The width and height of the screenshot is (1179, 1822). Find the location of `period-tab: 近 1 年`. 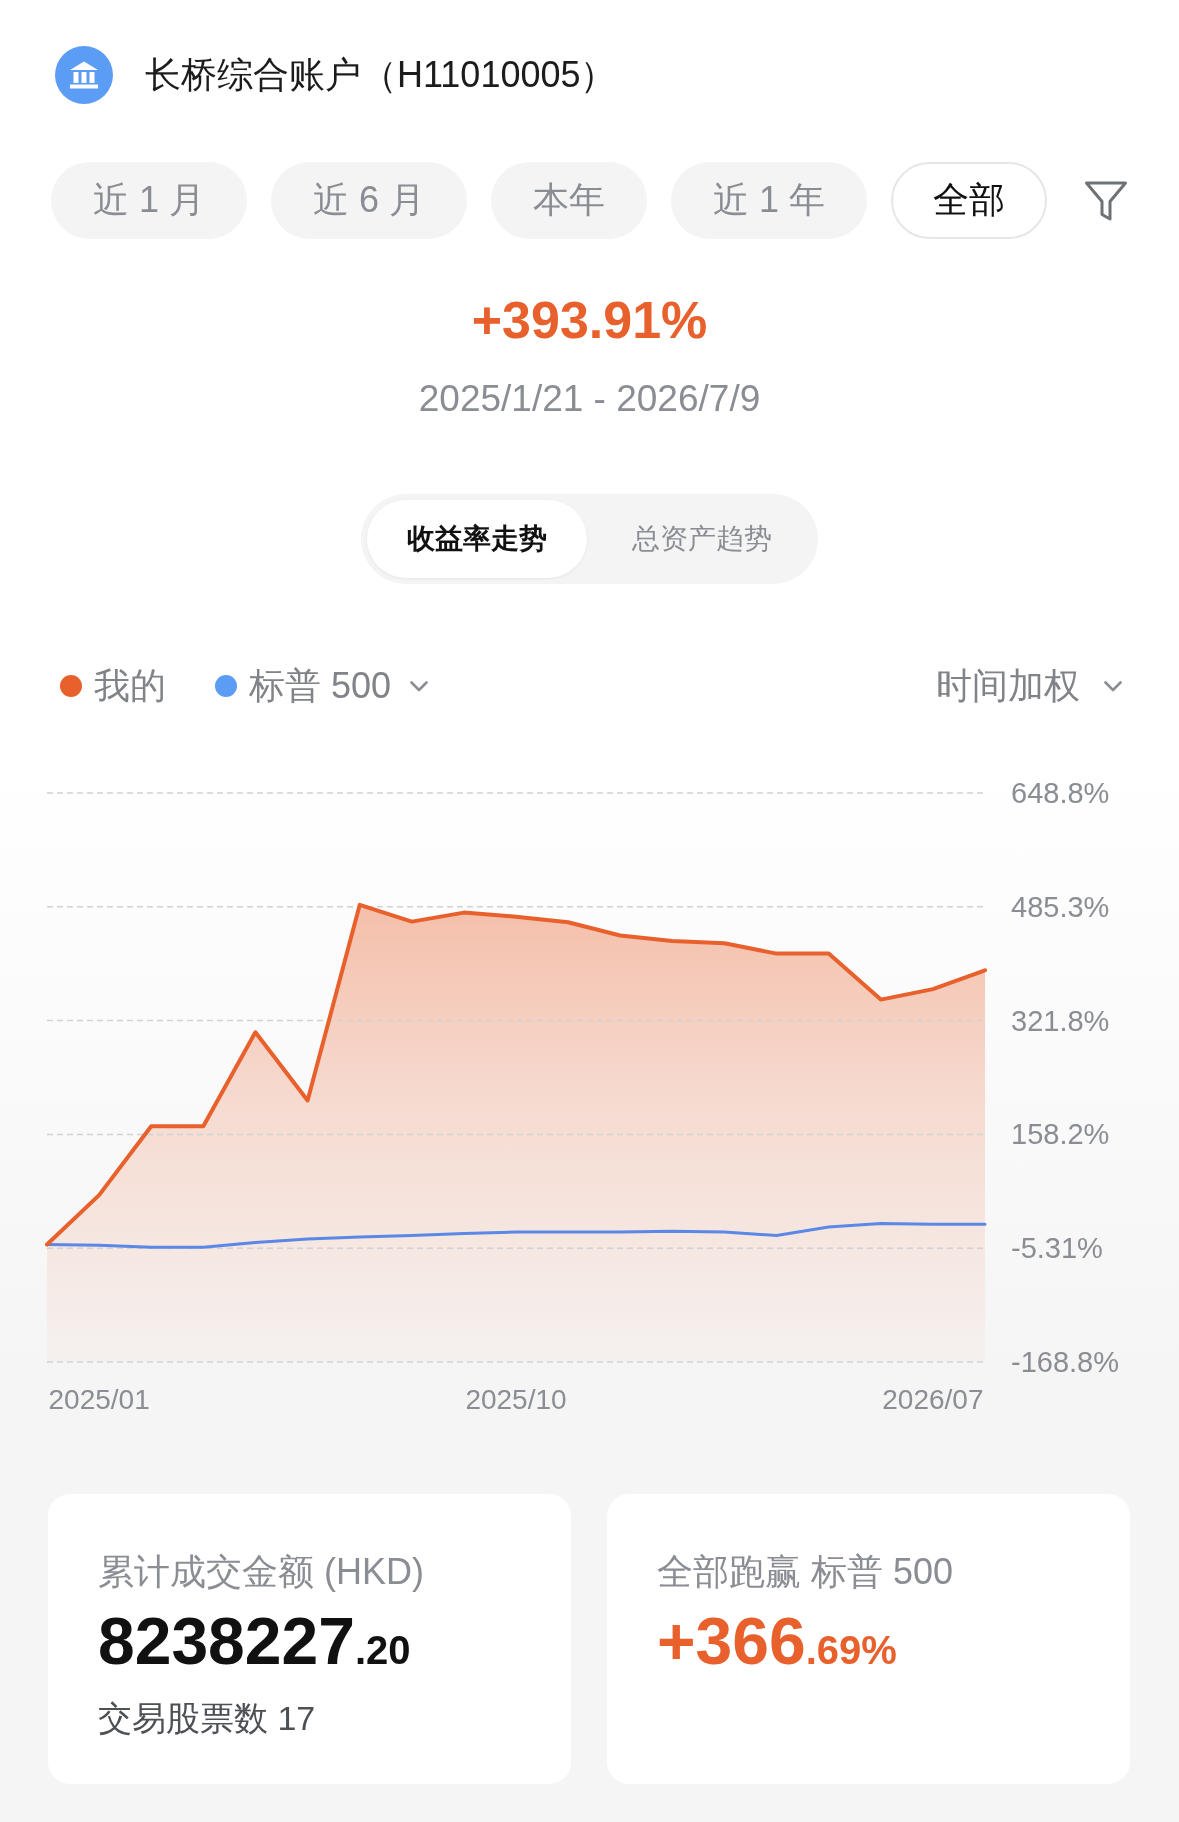

period-tab: 近 1 年 is located at coordinates (769, 200).